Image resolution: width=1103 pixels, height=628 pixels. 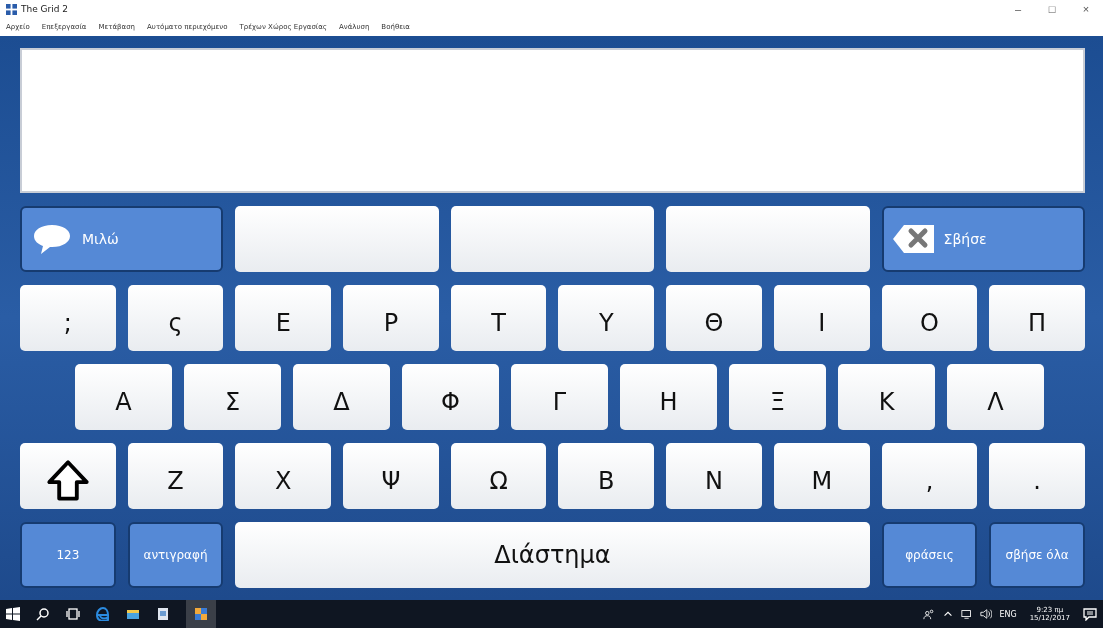 I want to click on key: Χ, so click(x=283, y=476).